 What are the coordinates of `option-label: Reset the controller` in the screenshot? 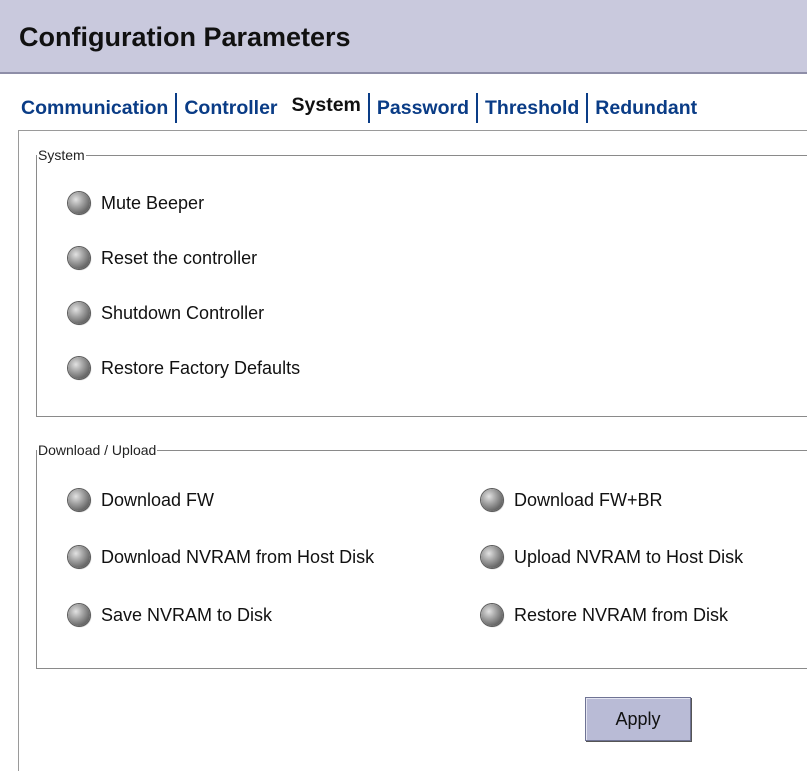 It's located at (179, 257).